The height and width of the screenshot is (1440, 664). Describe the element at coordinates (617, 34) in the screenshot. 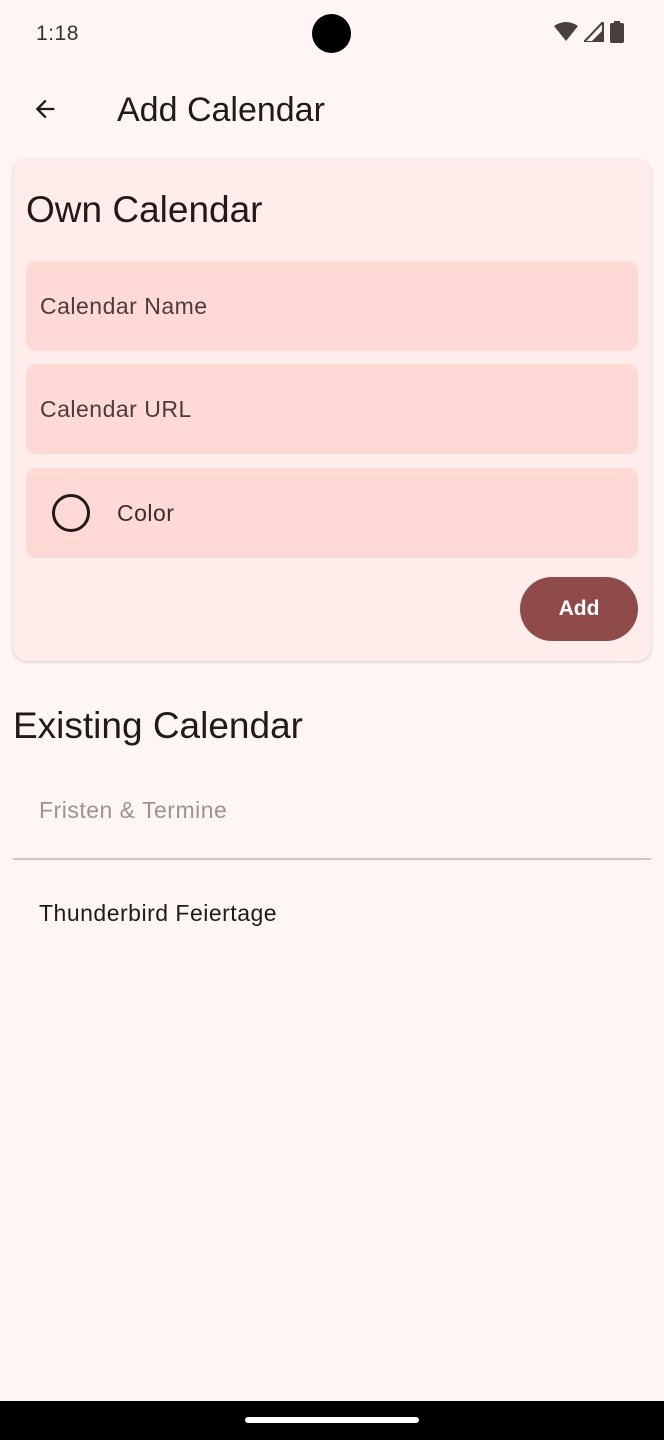

I see `battery-icon` at that location.